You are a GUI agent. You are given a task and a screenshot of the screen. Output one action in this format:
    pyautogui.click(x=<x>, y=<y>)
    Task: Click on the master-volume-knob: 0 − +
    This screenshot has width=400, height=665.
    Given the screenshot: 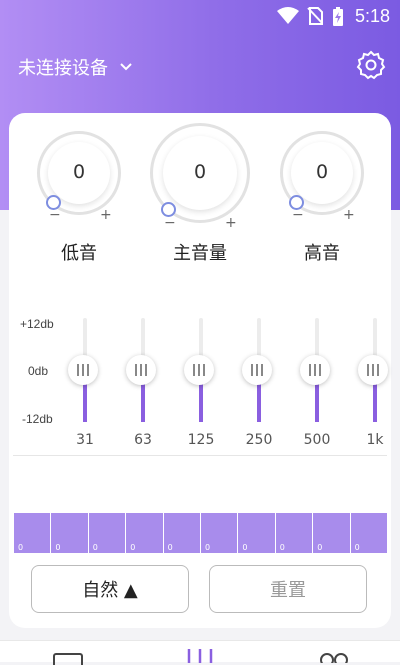 What is the action you would take?
    pyautogui.click(x=200, y=177)
    